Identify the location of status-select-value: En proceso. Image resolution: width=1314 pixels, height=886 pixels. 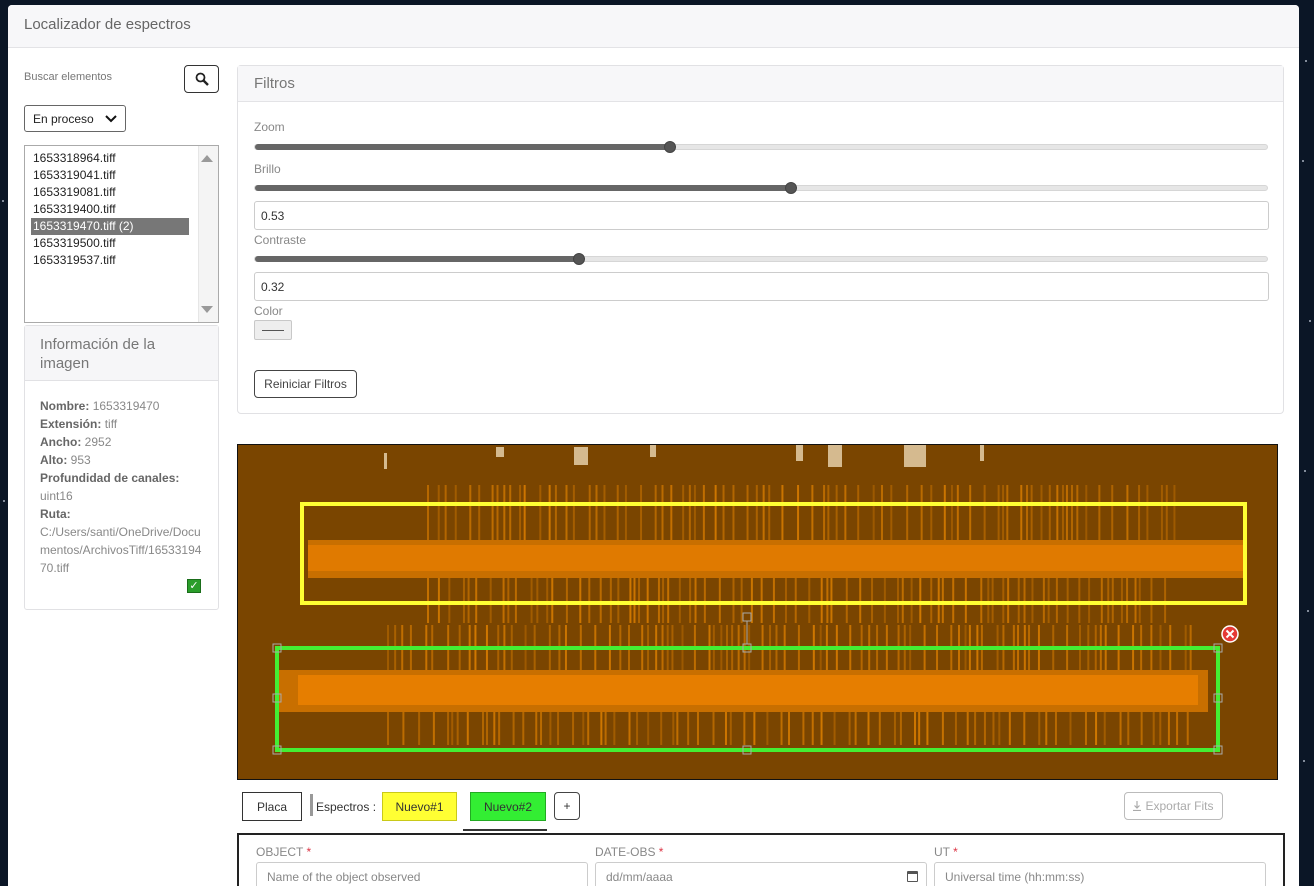
(63, 118).